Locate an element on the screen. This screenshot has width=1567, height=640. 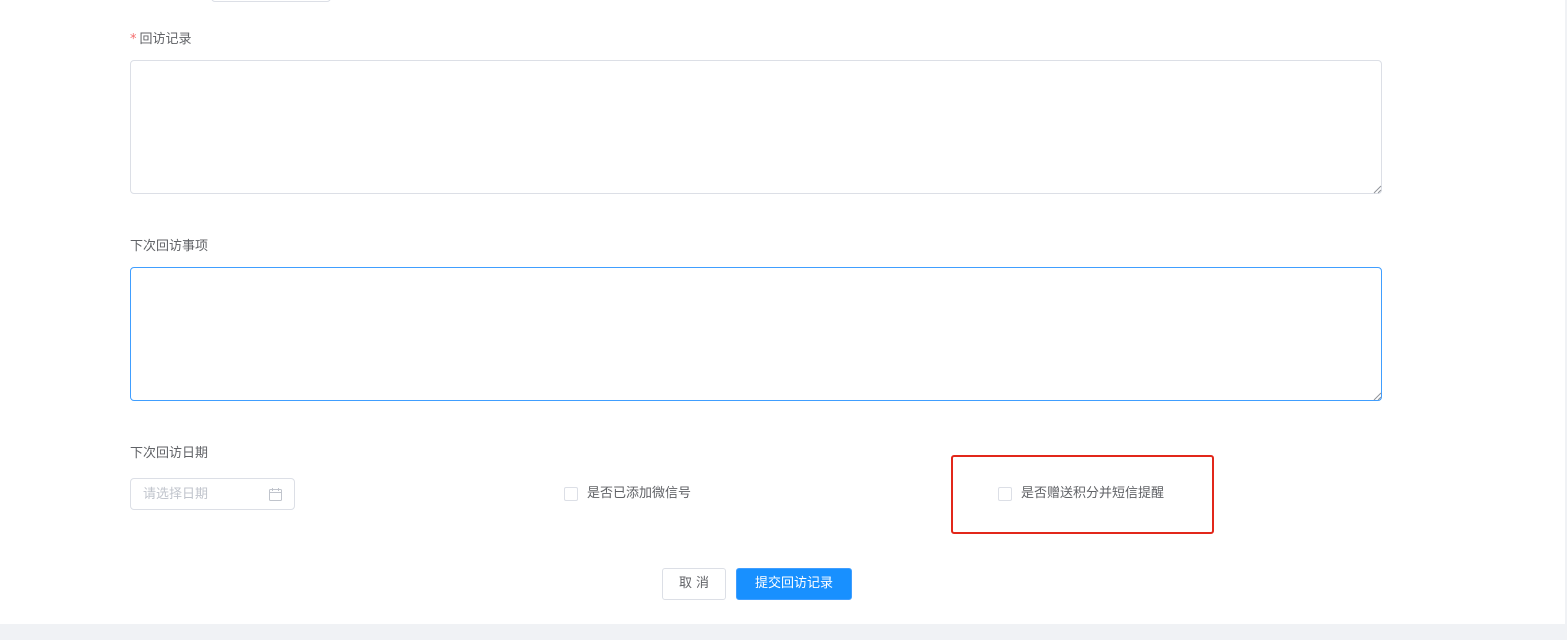
submit-visit-record-button: 提交回访记录 is located at coordinates (794, 584).